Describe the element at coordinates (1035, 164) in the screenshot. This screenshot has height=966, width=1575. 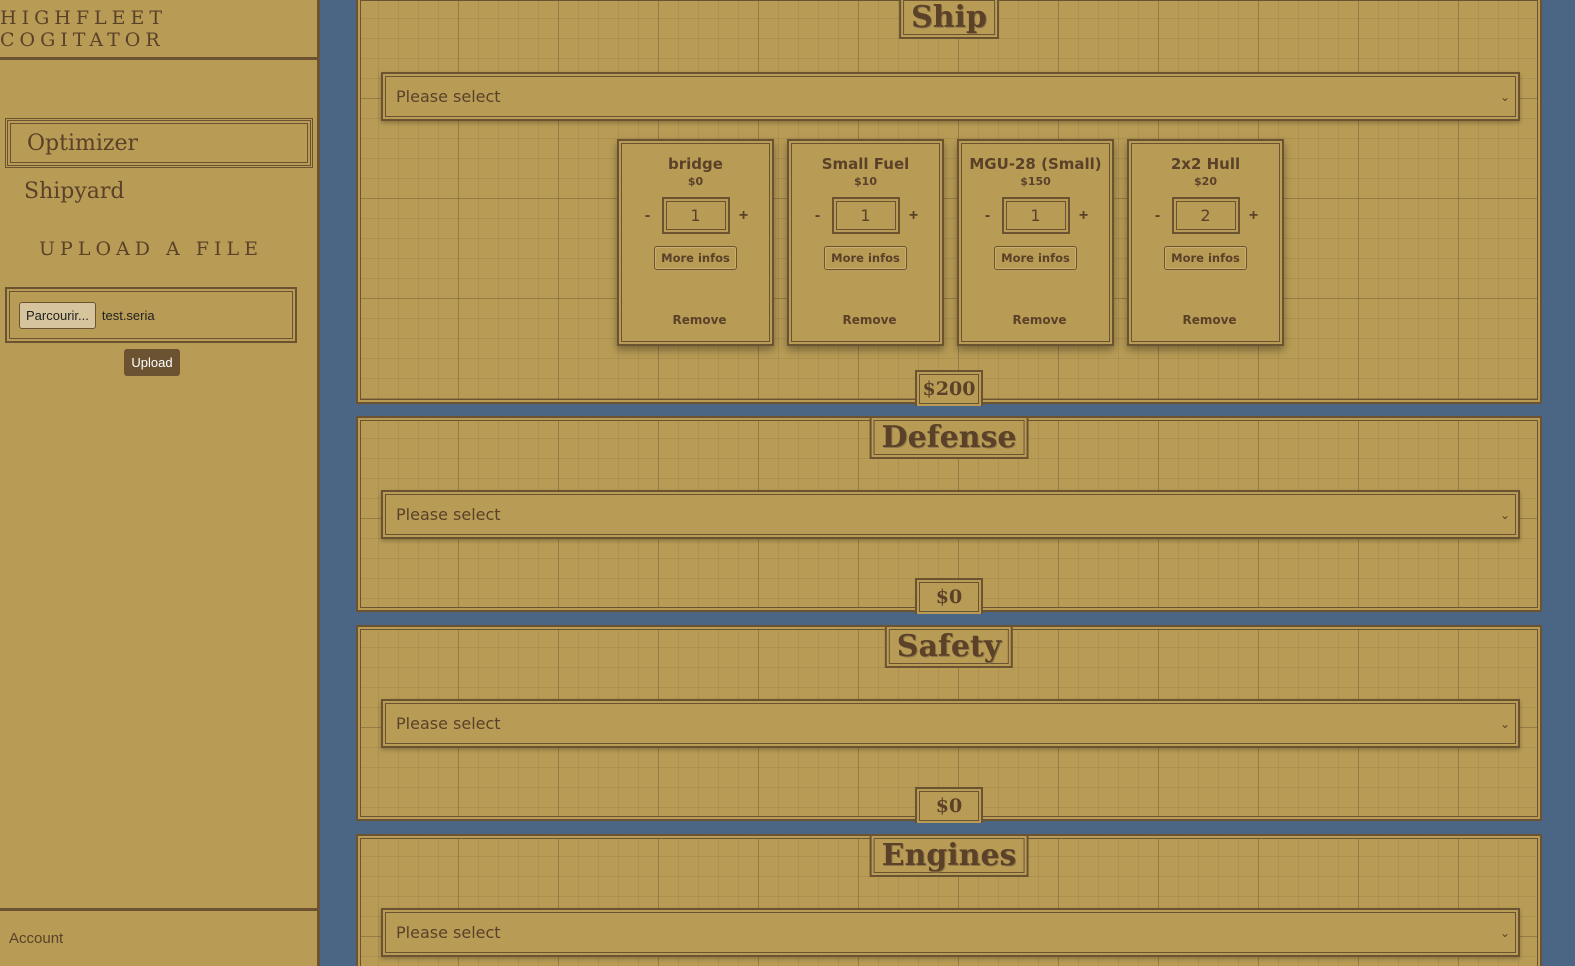
I see `item-name: MGU-28 (Small)` at that location.